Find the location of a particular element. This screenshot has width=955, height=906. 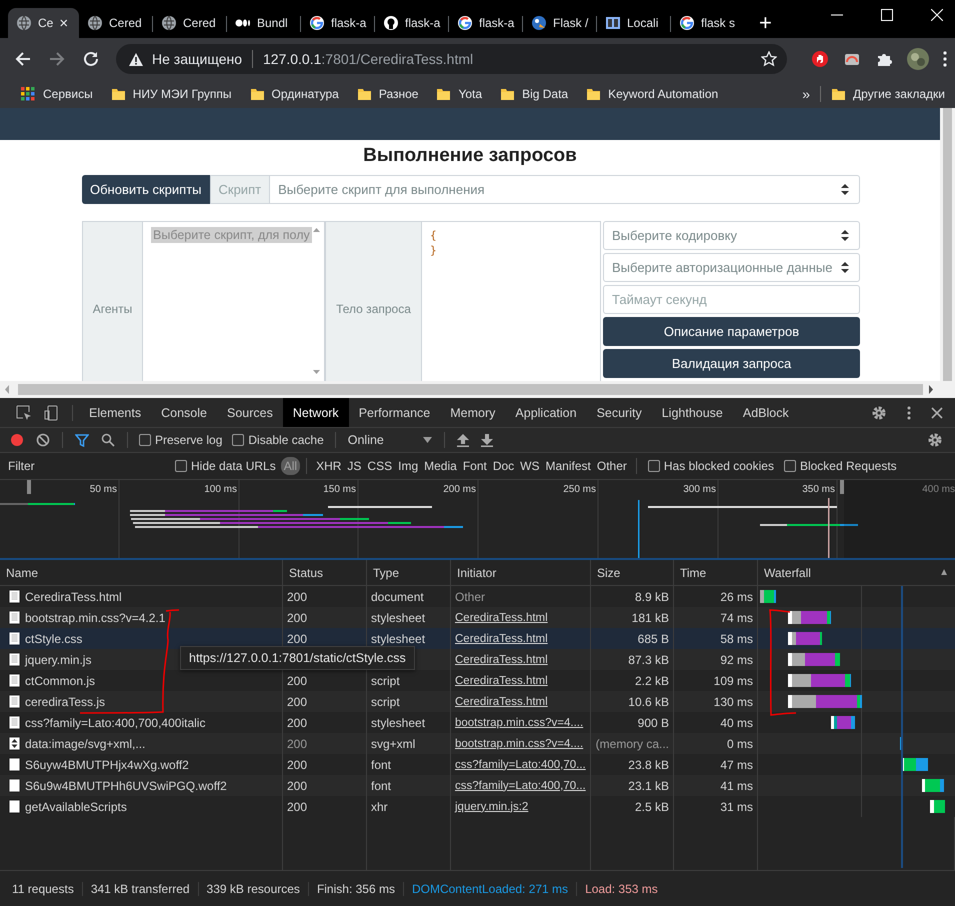

filter-icon is located at coordinates (82, 440).